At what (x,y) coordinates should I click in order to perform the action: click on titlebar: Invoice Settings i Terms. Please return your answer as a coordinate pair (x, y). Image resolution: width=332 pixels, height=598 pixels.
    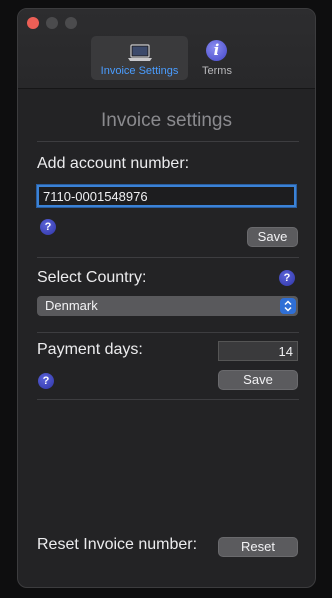
    Looking at the image, I should click on (166, 49).